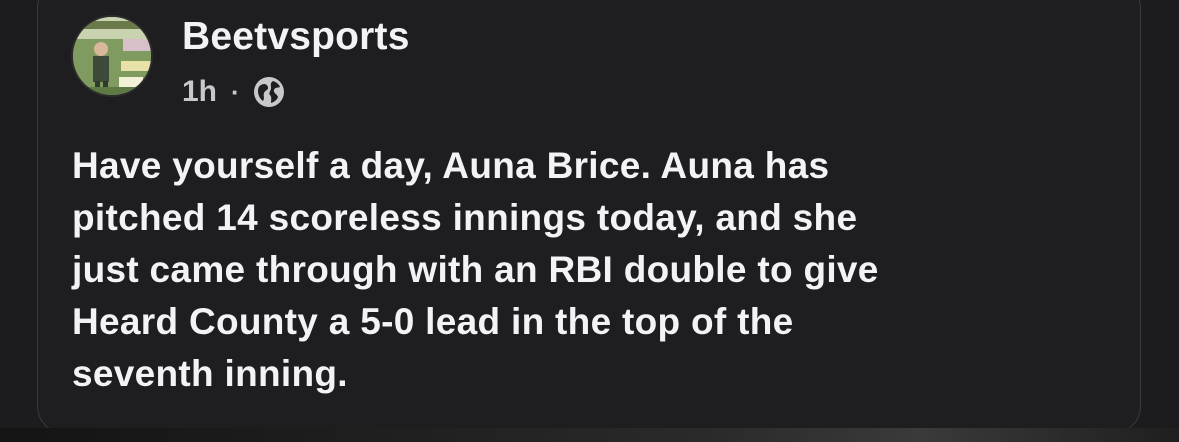 This screenshot has height=442, width=1179. Describe the element at coordinates (589, 435) in the screenshot. I see `next-content-edge` at that location.